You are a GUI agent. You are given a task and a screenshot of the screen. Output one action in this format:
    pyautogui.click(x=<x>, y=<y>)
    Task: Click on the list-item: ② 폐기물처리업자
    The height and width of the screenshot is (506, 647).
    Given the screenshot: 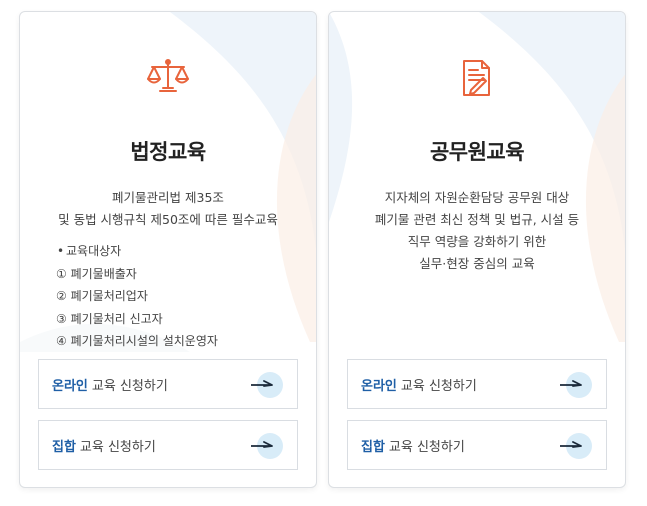 What is the action you would take?
    pyautogui.click(x=102, y=296)
    